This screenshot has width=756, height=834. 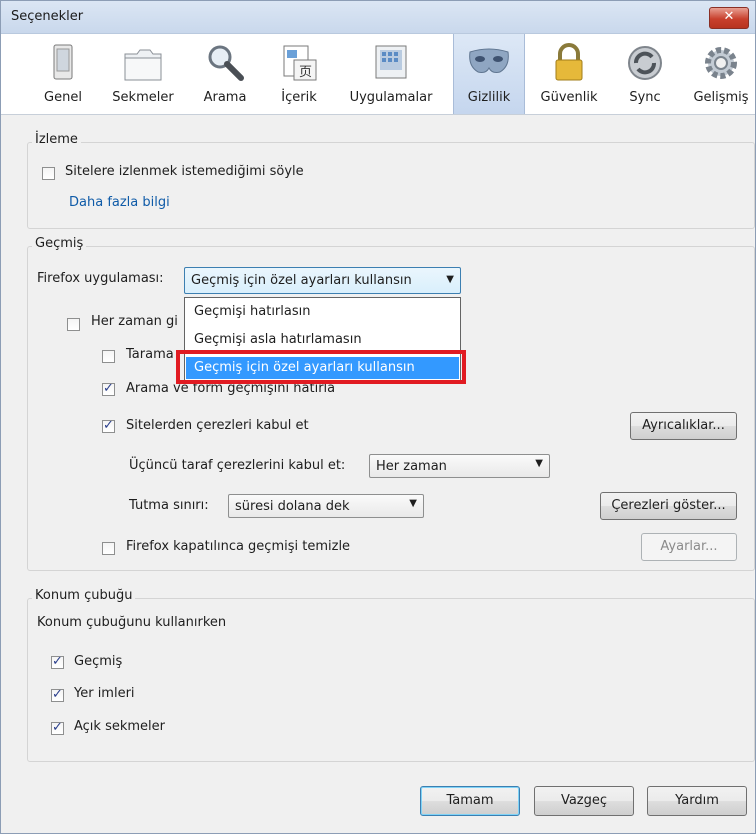 What do you see at coordinates (489, 60) in the screenshot?
I see `privacy-mask-icon` at bounding box center [489, 60].